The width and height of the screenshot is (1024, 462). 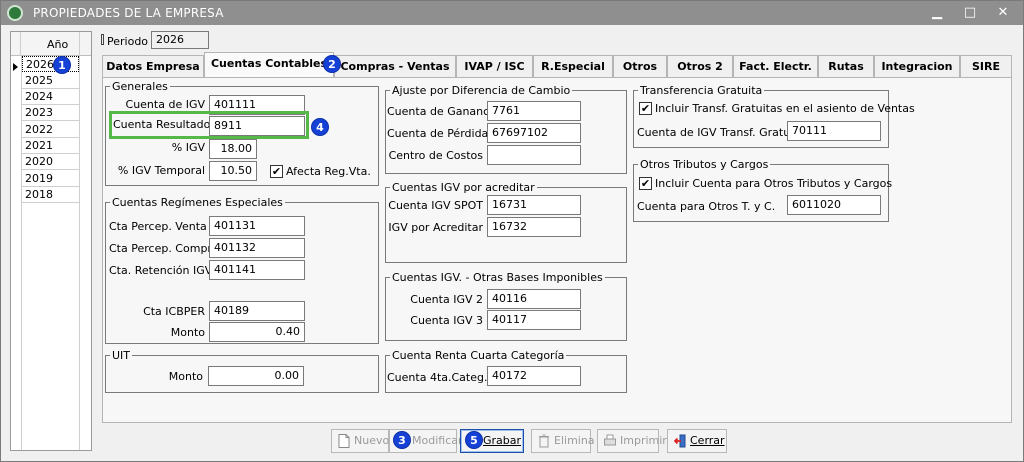 What do you see at coordinates (165, 104) in the screenshot?
I see `cuenta-igv-label: Cuenta de IGV` at bounding box center [165, 104].